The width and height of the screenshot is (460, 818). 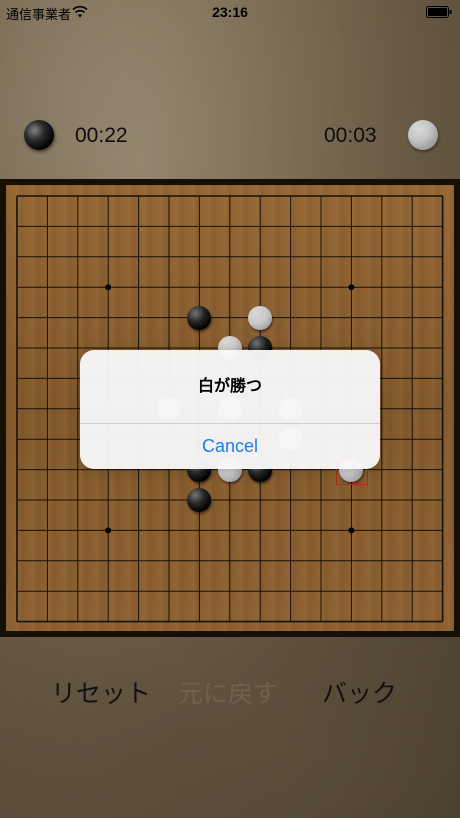 I want to click on cancel-button: Cancel, so click(x=230, y=446).